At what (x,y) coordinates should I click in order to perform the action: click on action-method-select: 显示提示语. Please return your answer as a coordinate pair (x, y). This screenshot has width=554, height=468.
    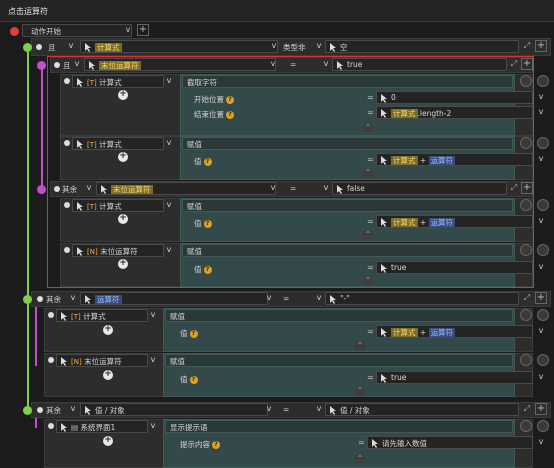
    Looking at the image, I should click on (339, 426).